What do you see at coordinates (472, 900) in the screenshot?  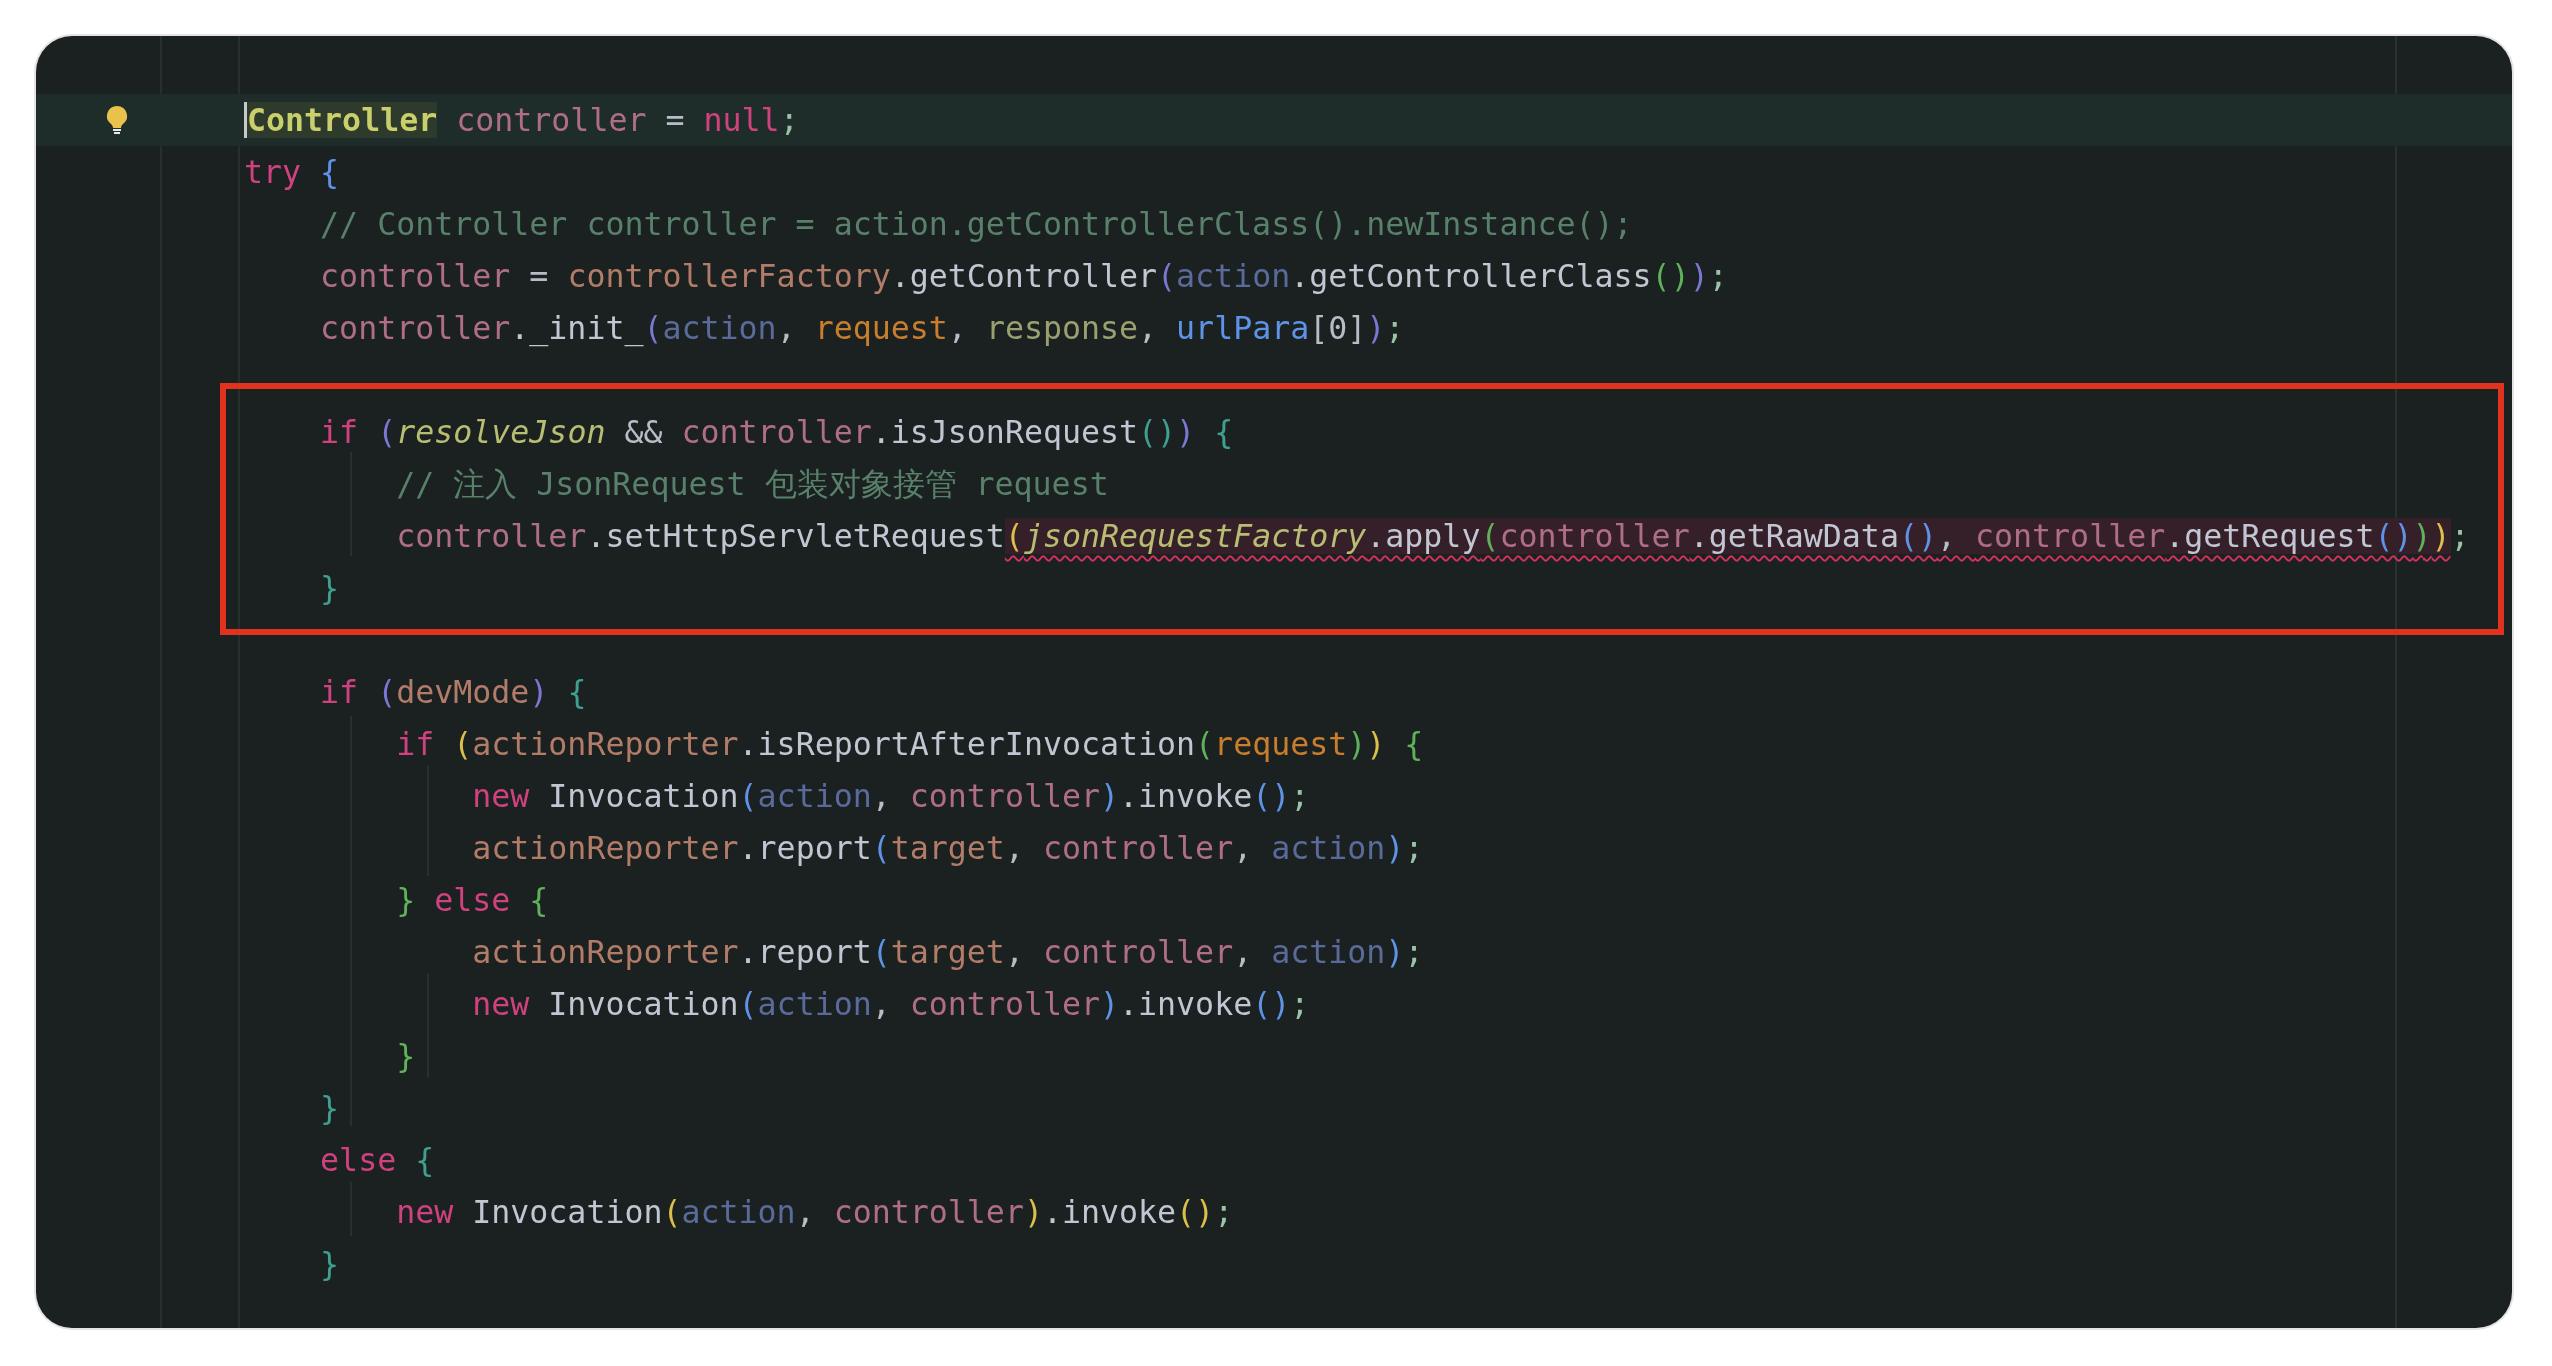 I see `code-line: } else {` at bounding box center [472, 900].